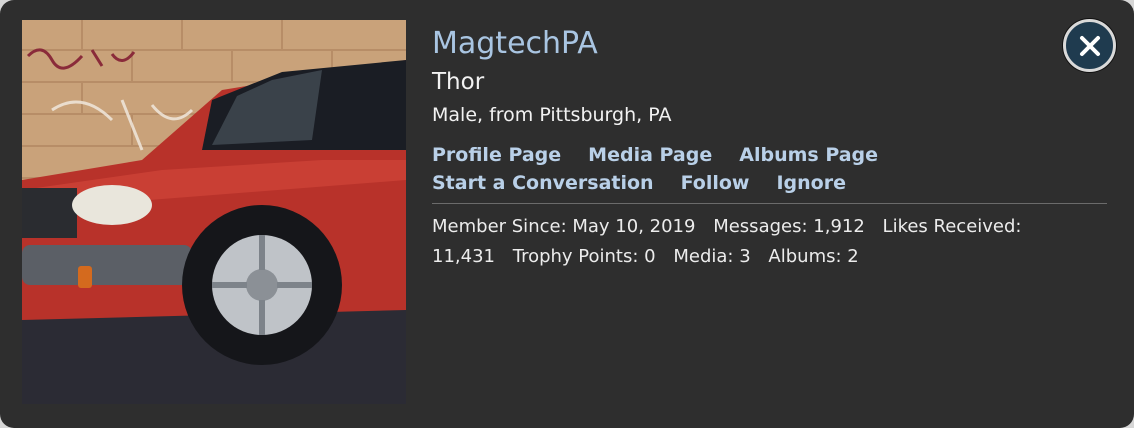 The height and width of the screenshot is (428, 1134). What do you see at coordinates (811, 183) in the screenshot?
I see `ignore-link: Ignore` at bounding box center [811, 183].